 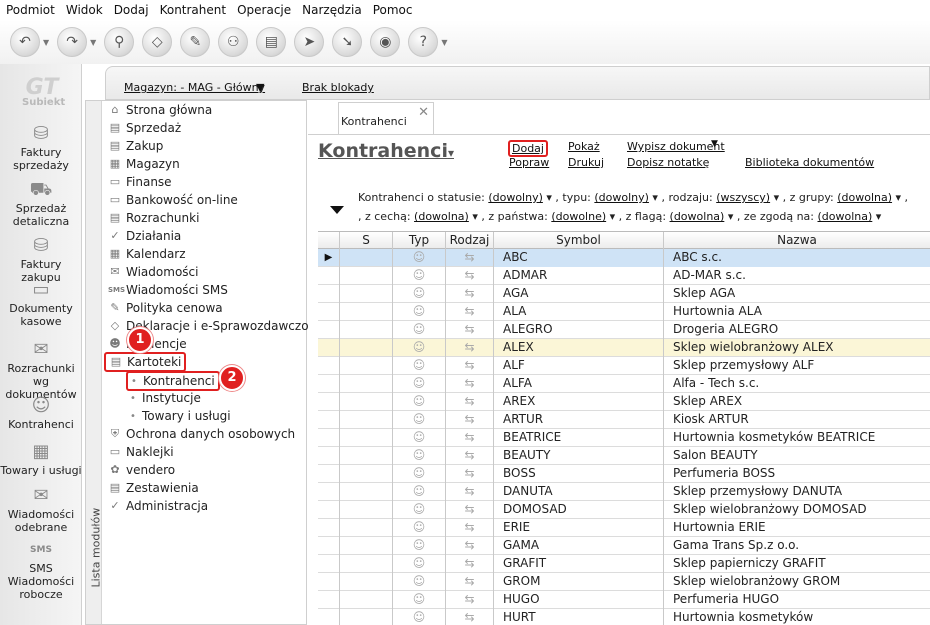 I want to click on module-rozrachunki: ✉ Rozrachunki wg dokumentów, so click(x=41, y=371).